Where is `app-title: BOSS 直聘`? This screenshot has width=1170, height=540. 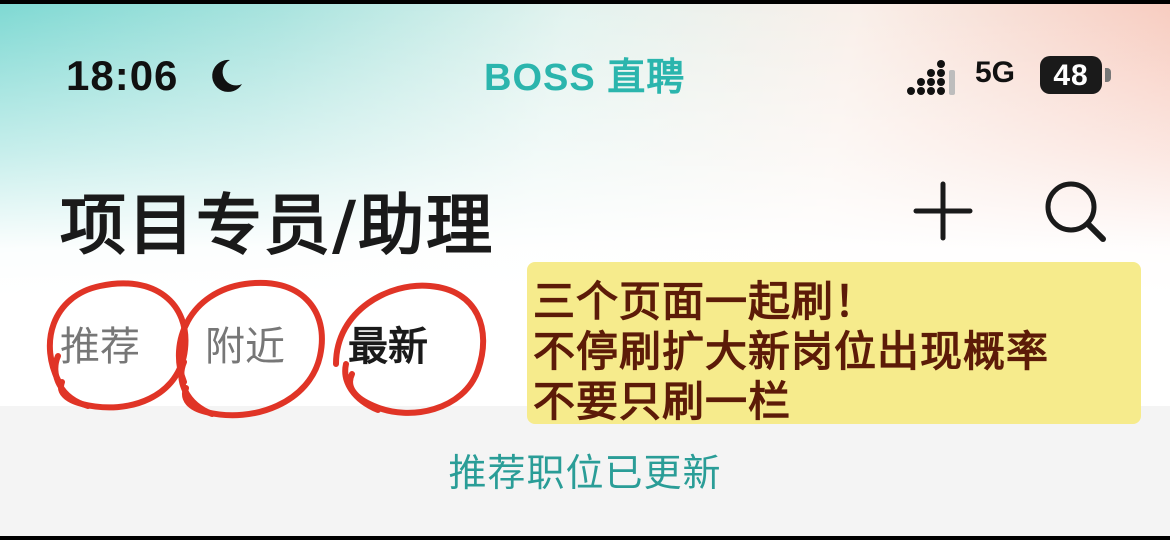
app-title: BOSS 直聘 is located at coordinates (585, 78).